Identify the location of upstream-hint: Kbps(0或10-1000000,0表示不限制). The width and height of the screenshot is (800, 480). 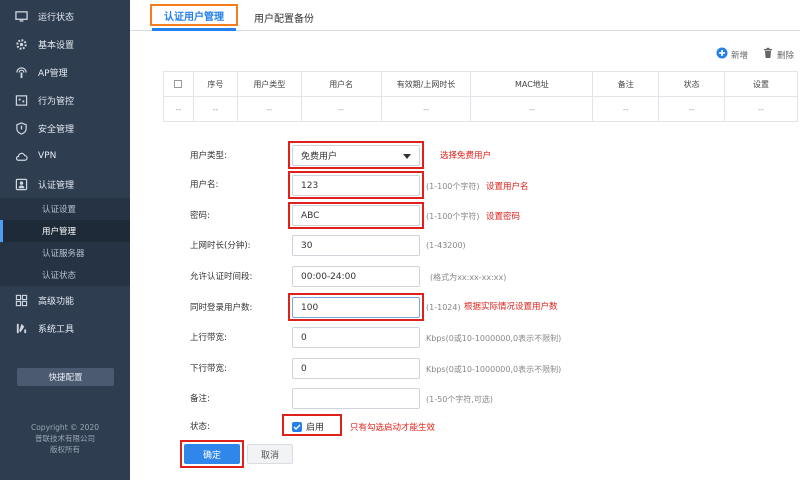
(494, 338).